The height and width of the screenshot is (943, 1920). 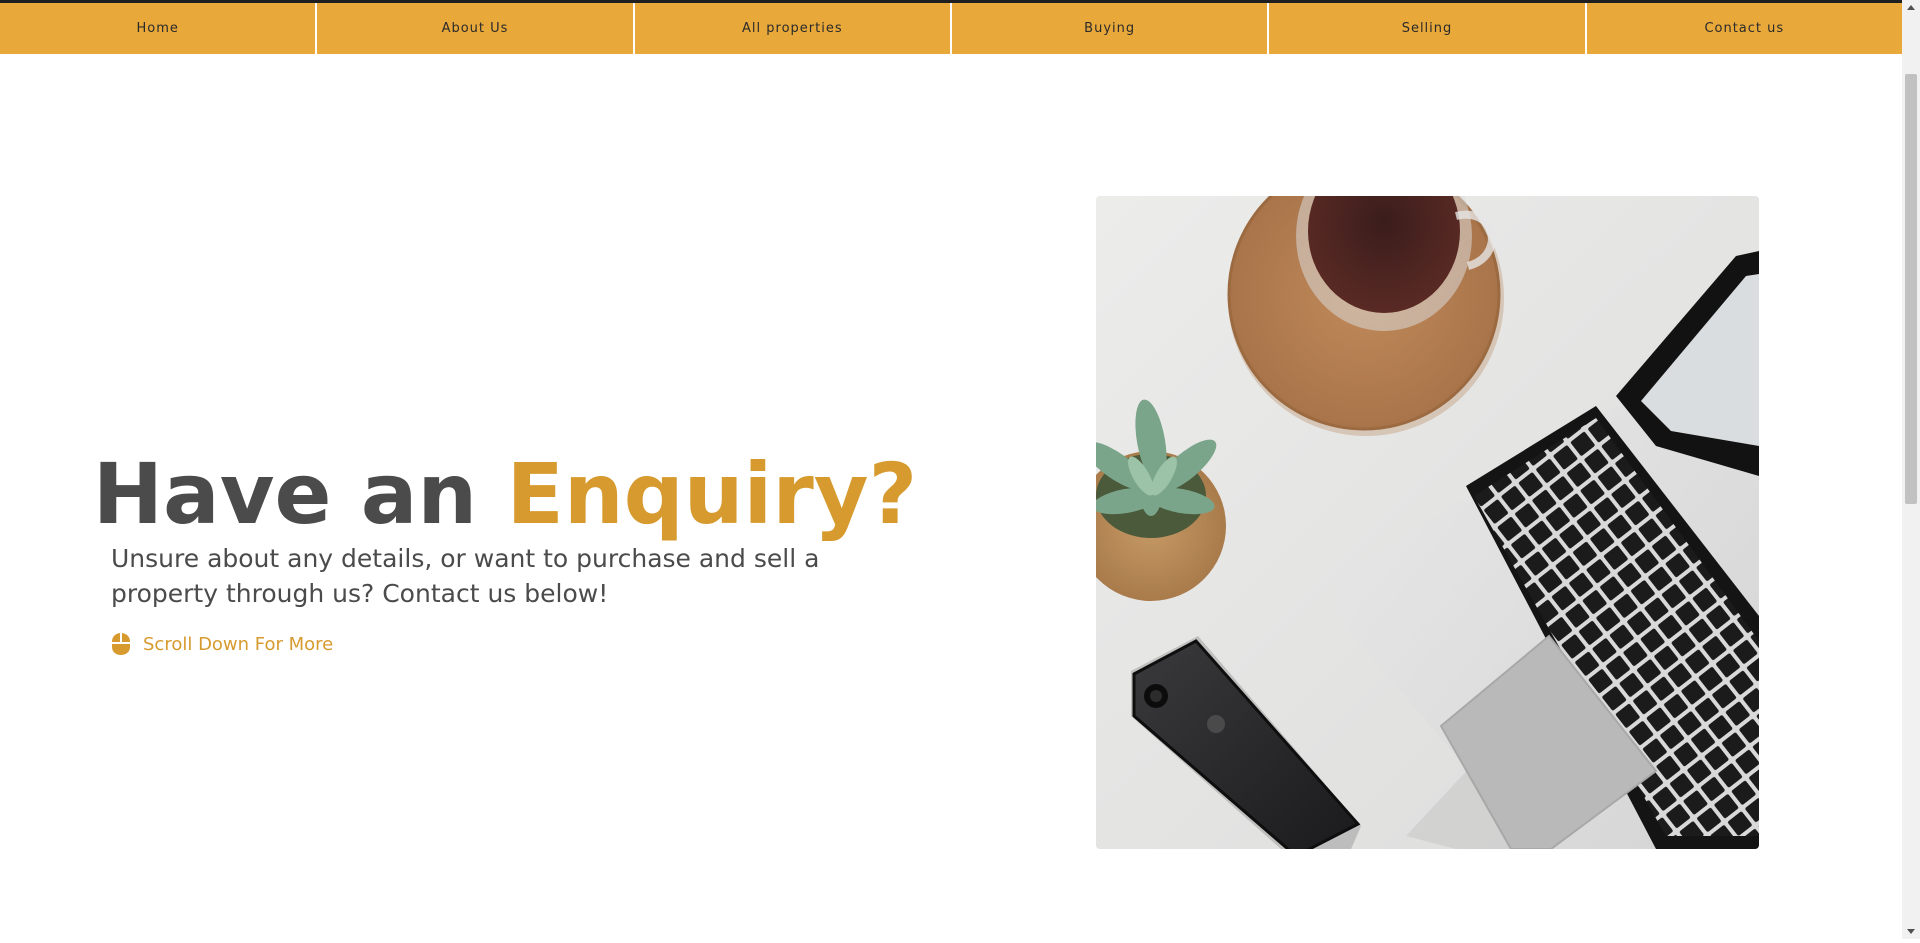 What do you see at coordinates (1911, 8) in the screenshot?
I see `scroll-up-arrow-icon` at bounding box center [1911, 8].